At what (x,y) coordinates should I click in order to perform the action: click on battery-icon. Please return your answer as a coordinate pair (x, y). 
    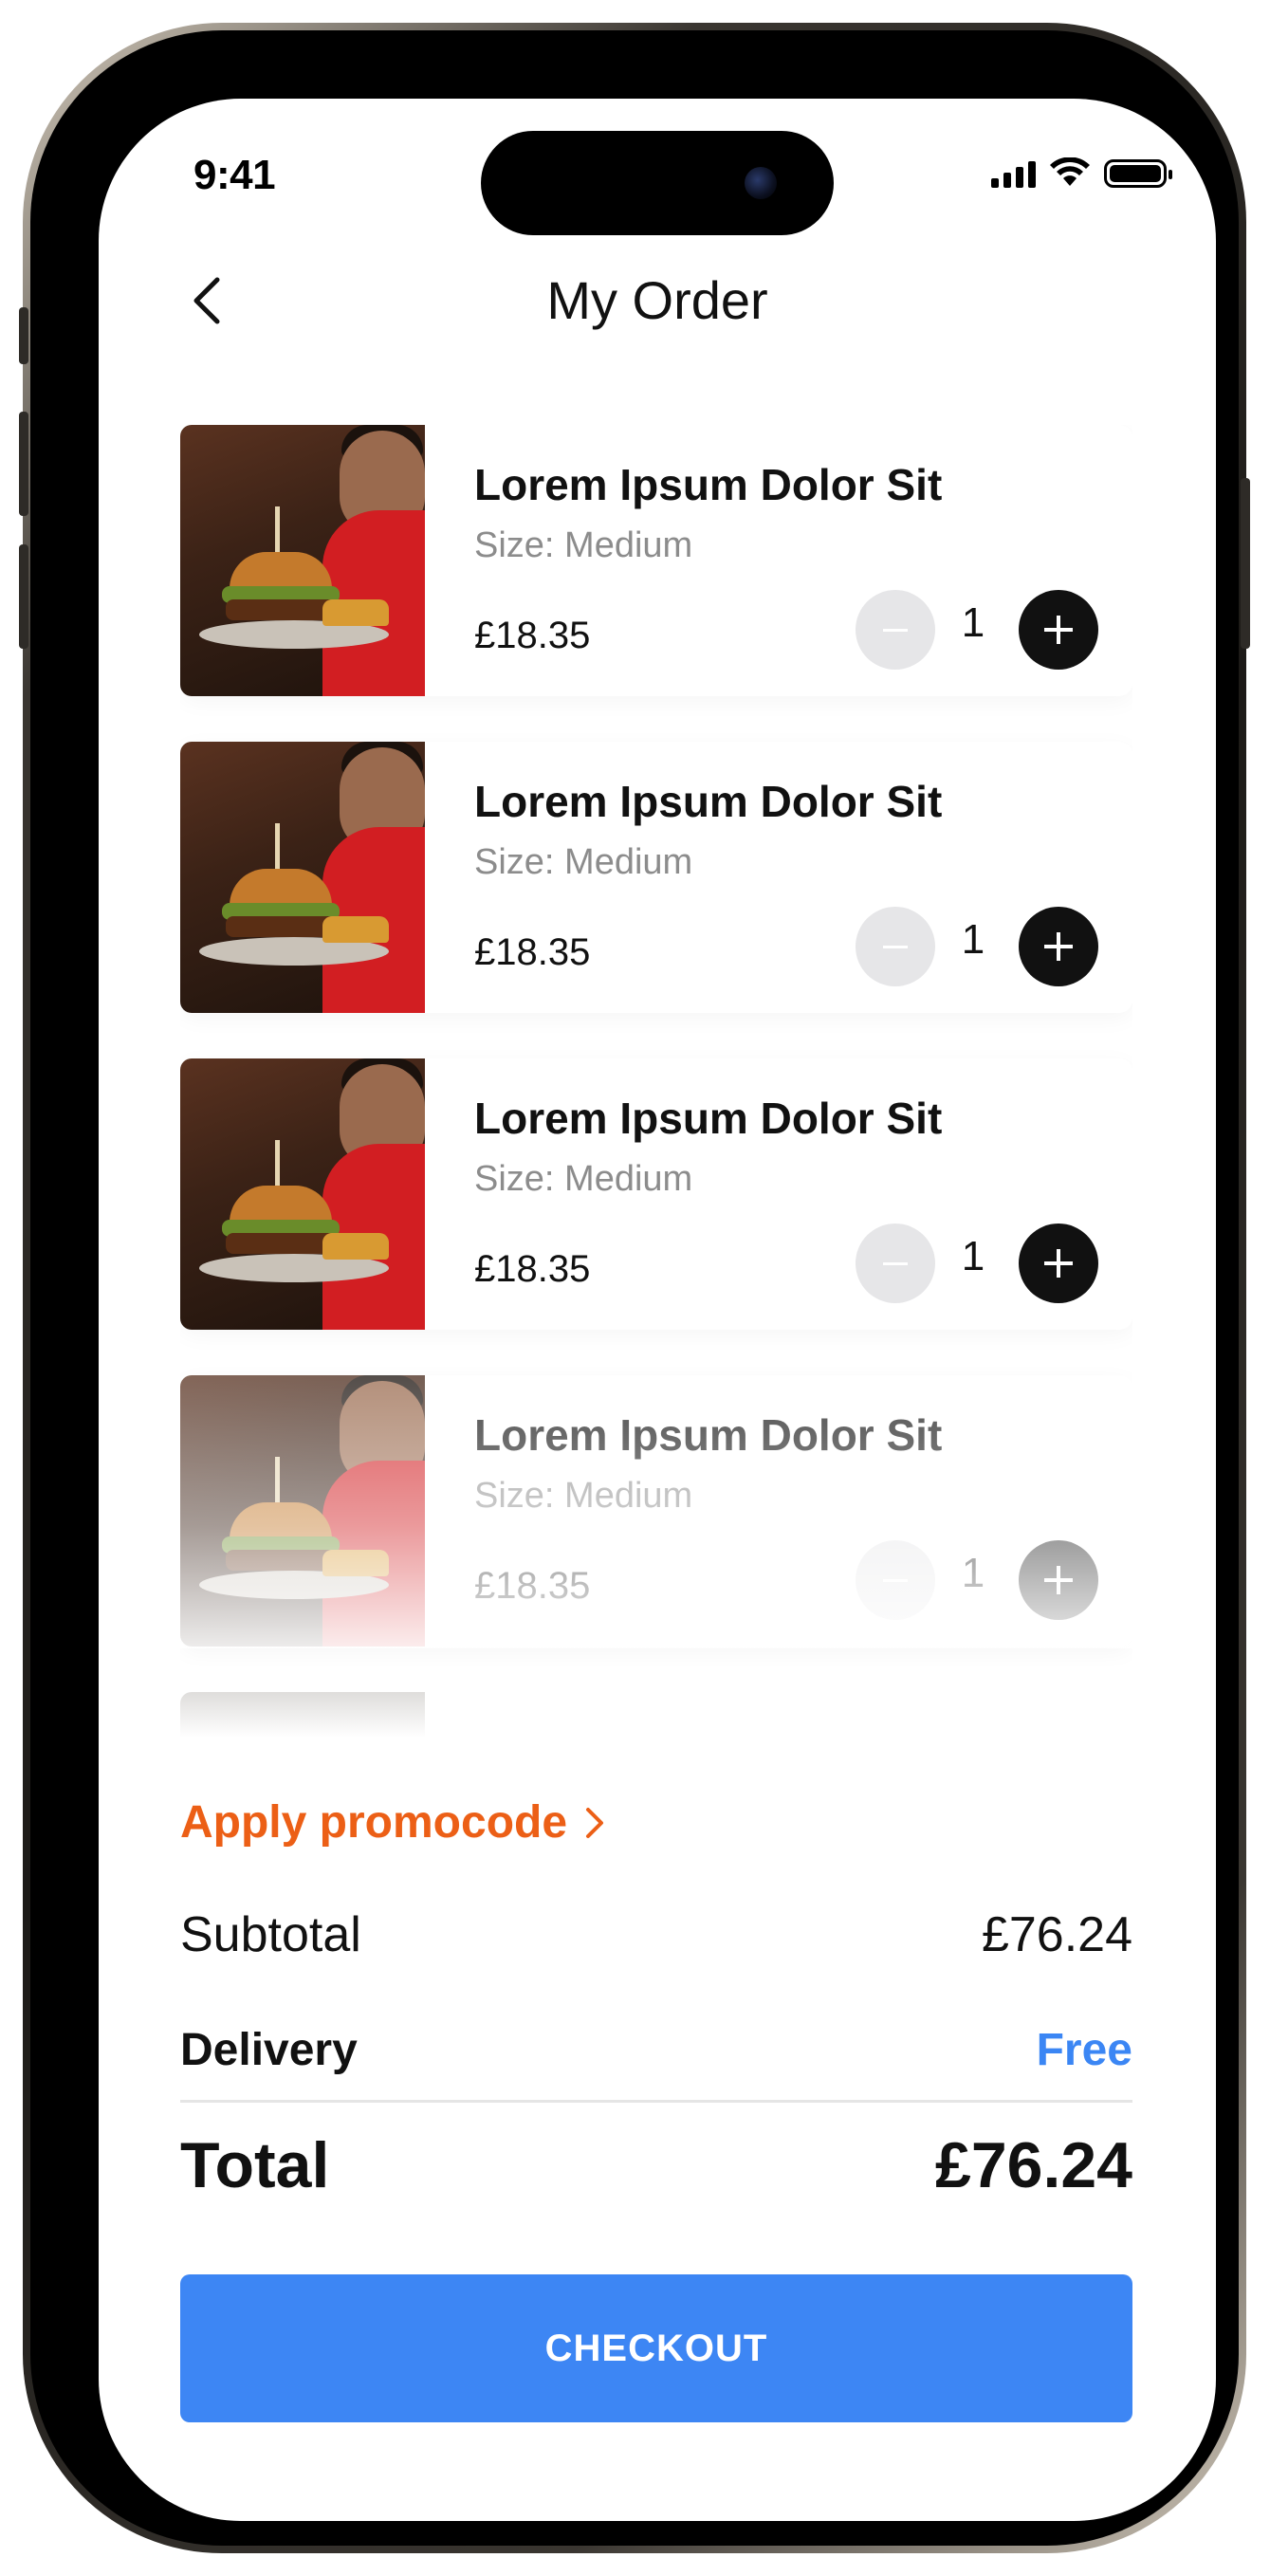
    Looking at the image, I should click on (1138, 173).